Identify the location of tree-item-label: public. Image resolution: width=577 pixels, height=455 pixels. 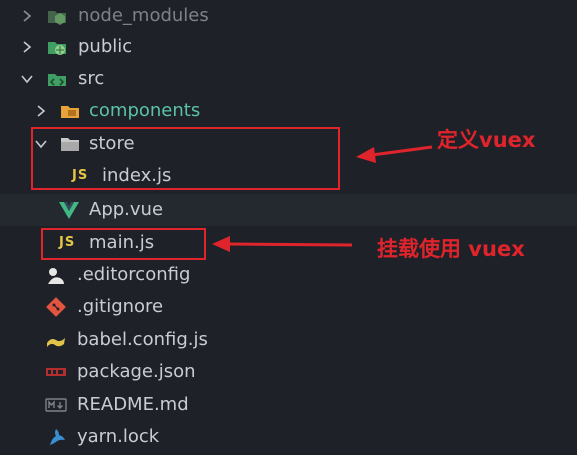
(105, 46).